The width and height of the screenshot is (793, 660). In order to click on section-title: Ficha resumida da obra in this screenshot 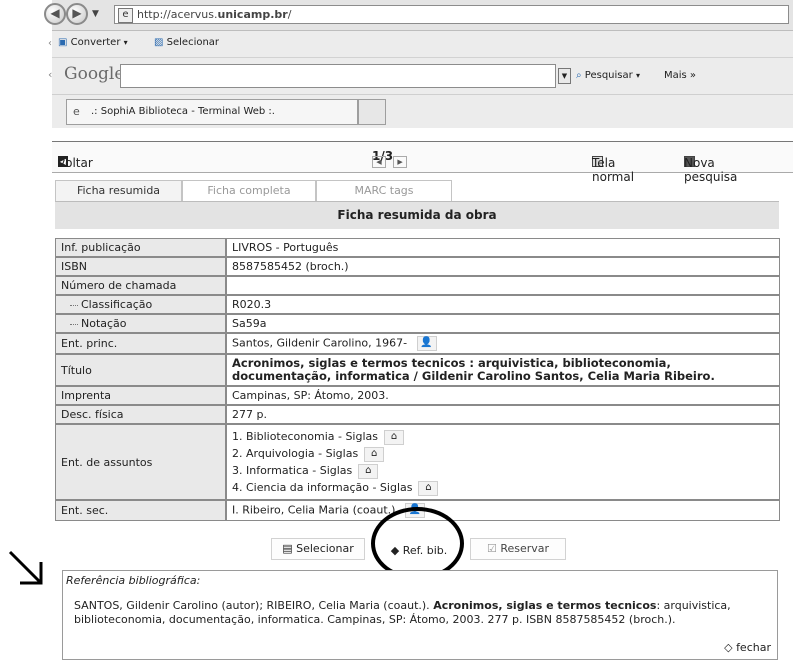, I will do `click(417, 215)`.